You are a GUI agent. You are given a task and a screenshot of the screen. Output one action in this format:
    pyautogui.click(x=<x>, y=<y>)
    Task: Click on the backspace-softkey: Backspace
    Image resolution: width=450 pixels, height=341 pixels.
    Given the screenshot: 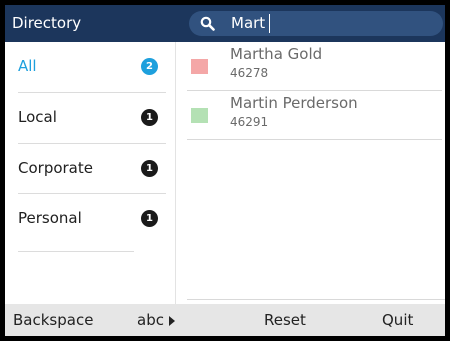 What is the action you would take?
    pyautogui.click(x=53, y=320)
    